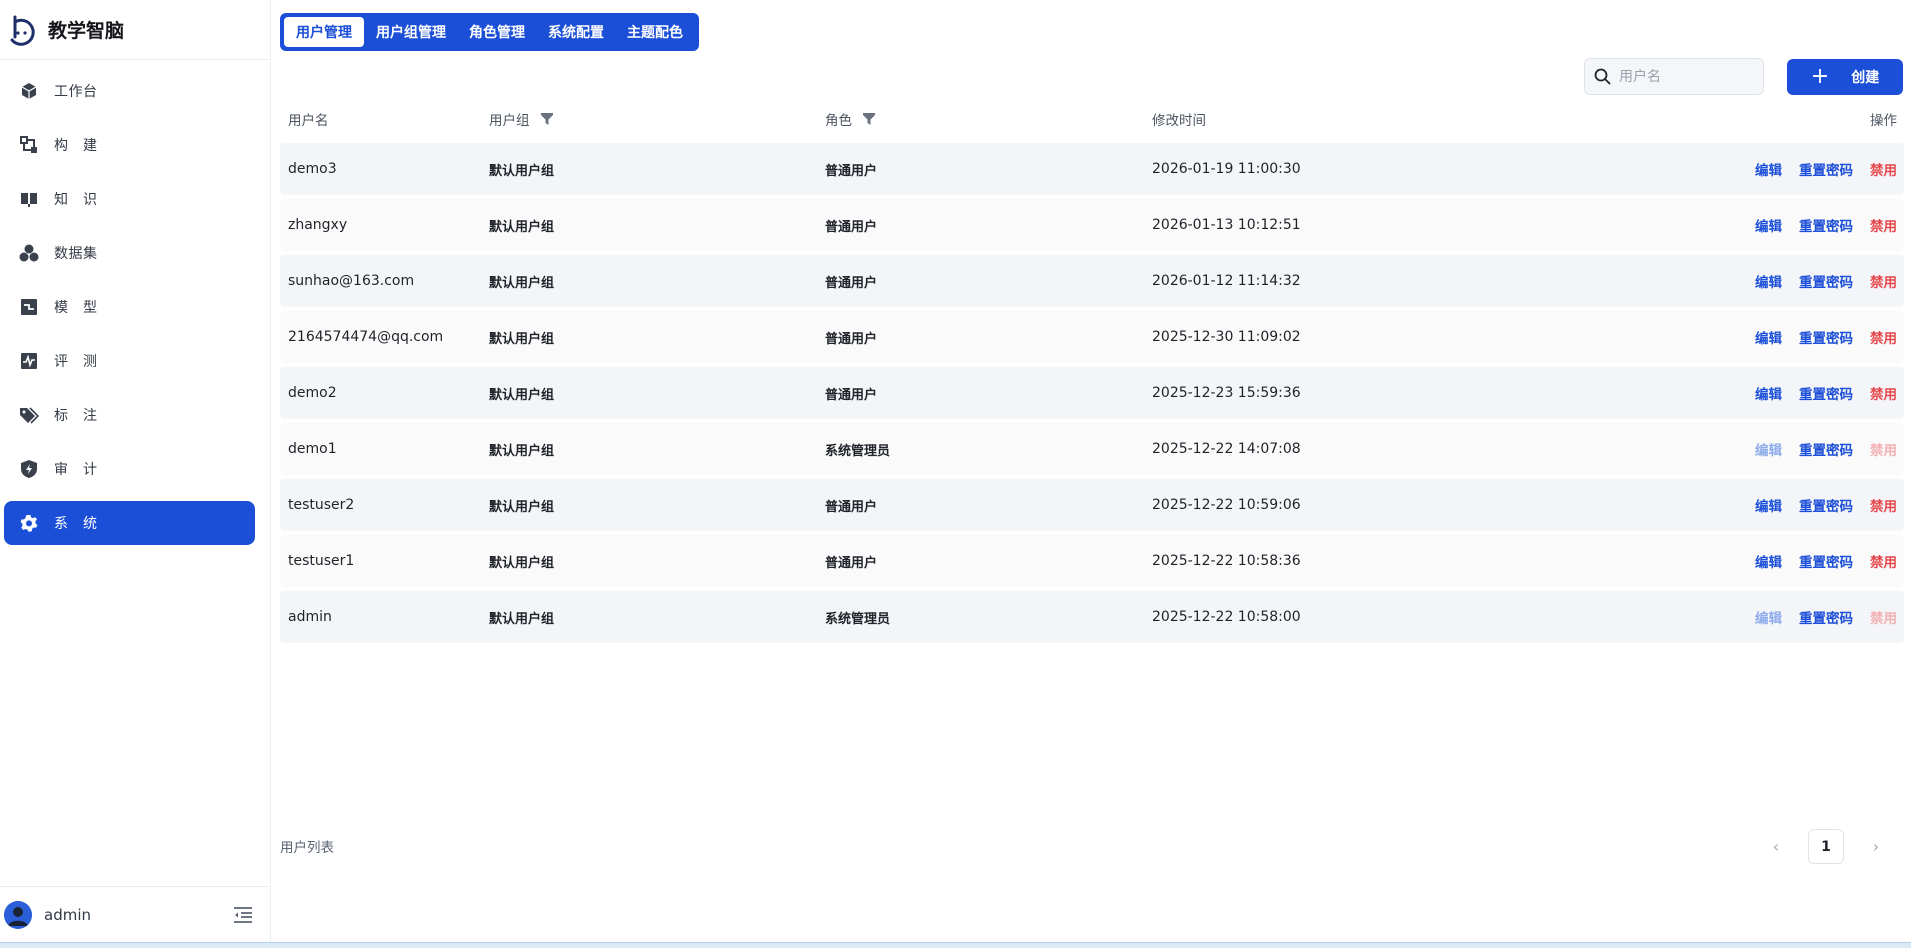  Describe the element at coordinates (955, 945) in the screenshot. I see `bottom-bar` at that location.